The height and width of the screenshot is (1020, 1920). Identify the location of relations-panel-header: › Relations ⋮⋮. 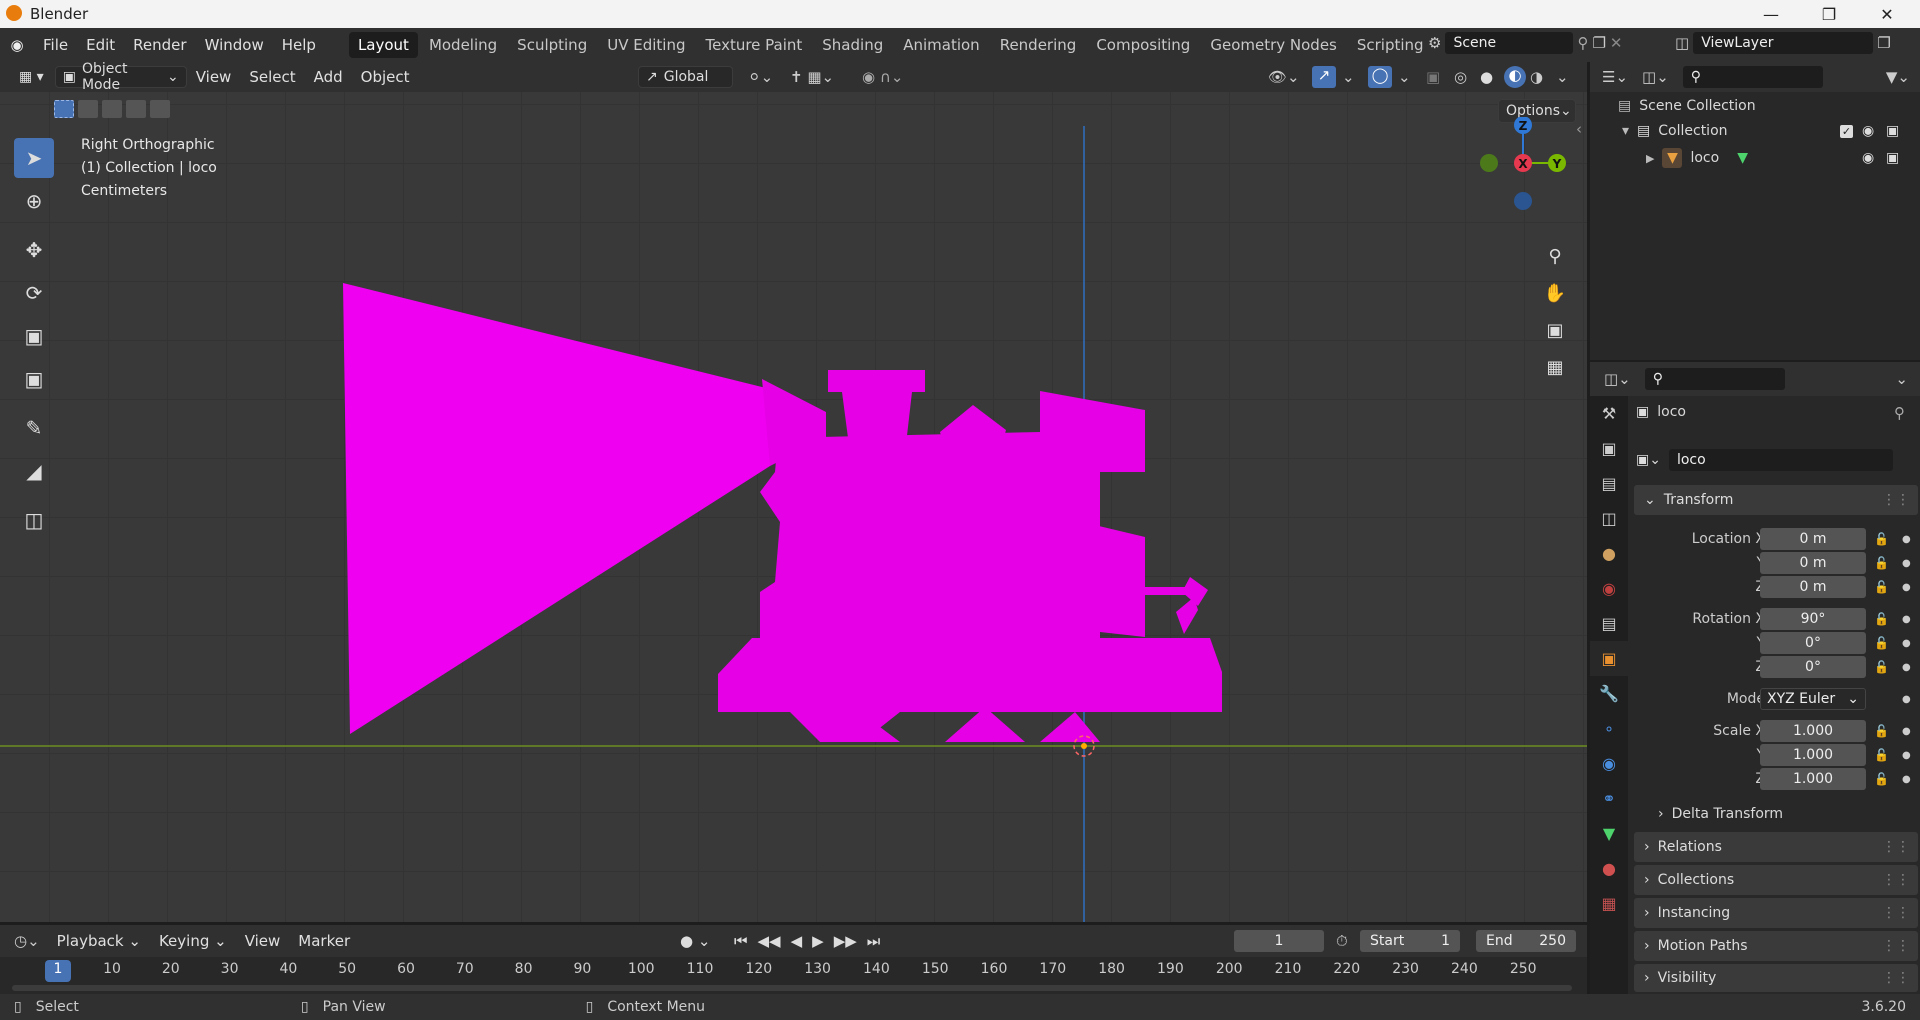
(1776, 847).